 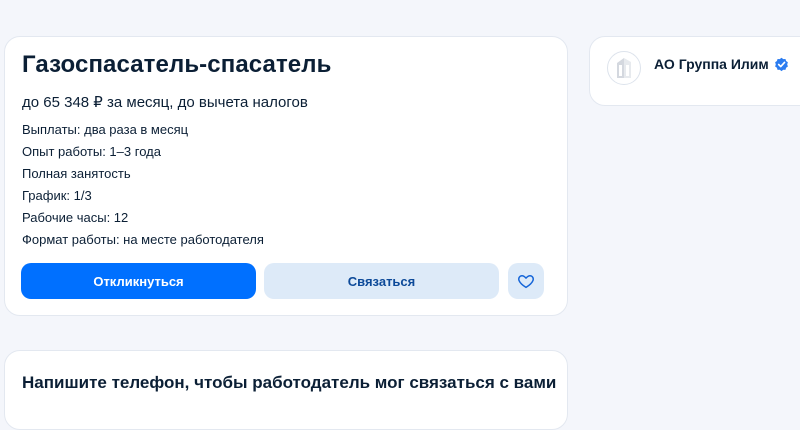 I want to click on employer-logo-icon, so click(x=624, y=68).